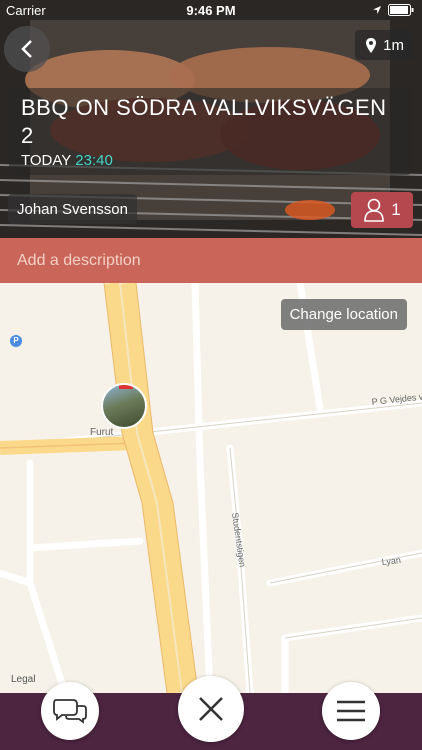  Describe the element at coordinates (371, 45) in the screenshot. I see `location-pin-icon` at that location.